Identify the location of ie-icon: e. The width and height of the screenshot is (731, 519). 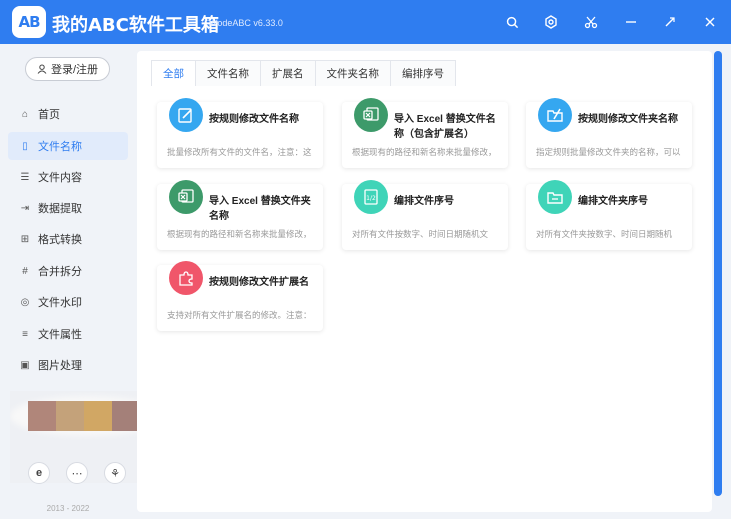
(39, 473).